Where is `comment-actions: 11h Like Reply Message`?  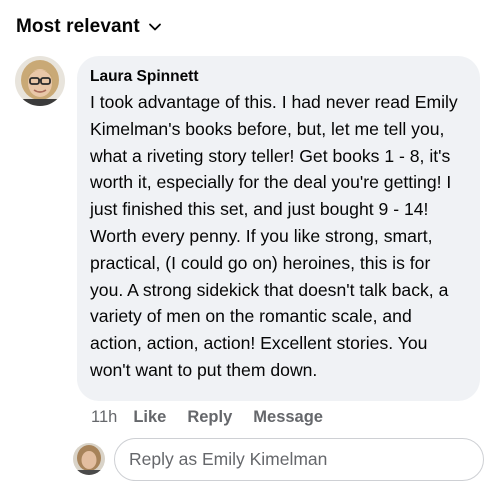 comment-actions: 11h Like Reply Message is located at coordinates (217, 417).